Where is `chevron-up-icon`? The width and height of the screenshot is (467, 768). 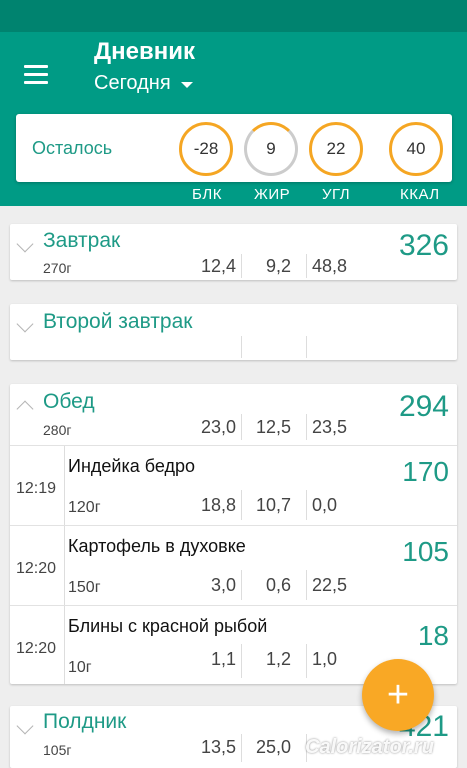 chevron-up-icon is located at coordinates (25, 409).